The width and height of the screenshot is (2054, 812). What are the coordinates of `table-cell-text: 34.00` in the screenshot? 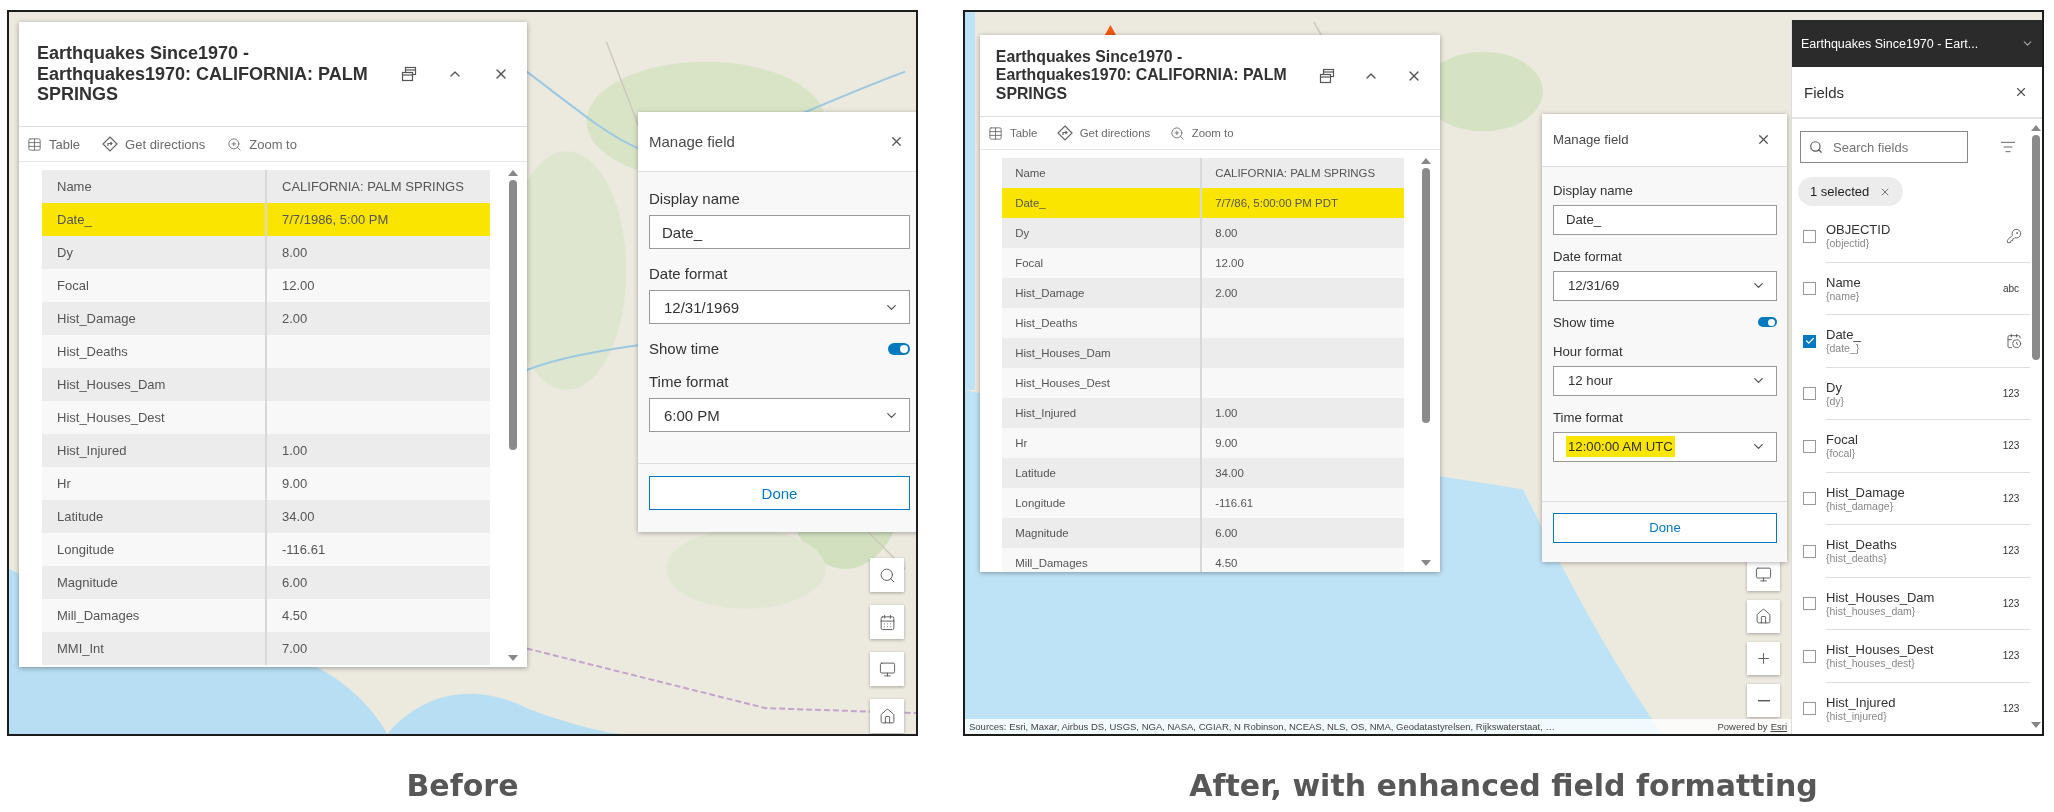 It's located at (298, 517).